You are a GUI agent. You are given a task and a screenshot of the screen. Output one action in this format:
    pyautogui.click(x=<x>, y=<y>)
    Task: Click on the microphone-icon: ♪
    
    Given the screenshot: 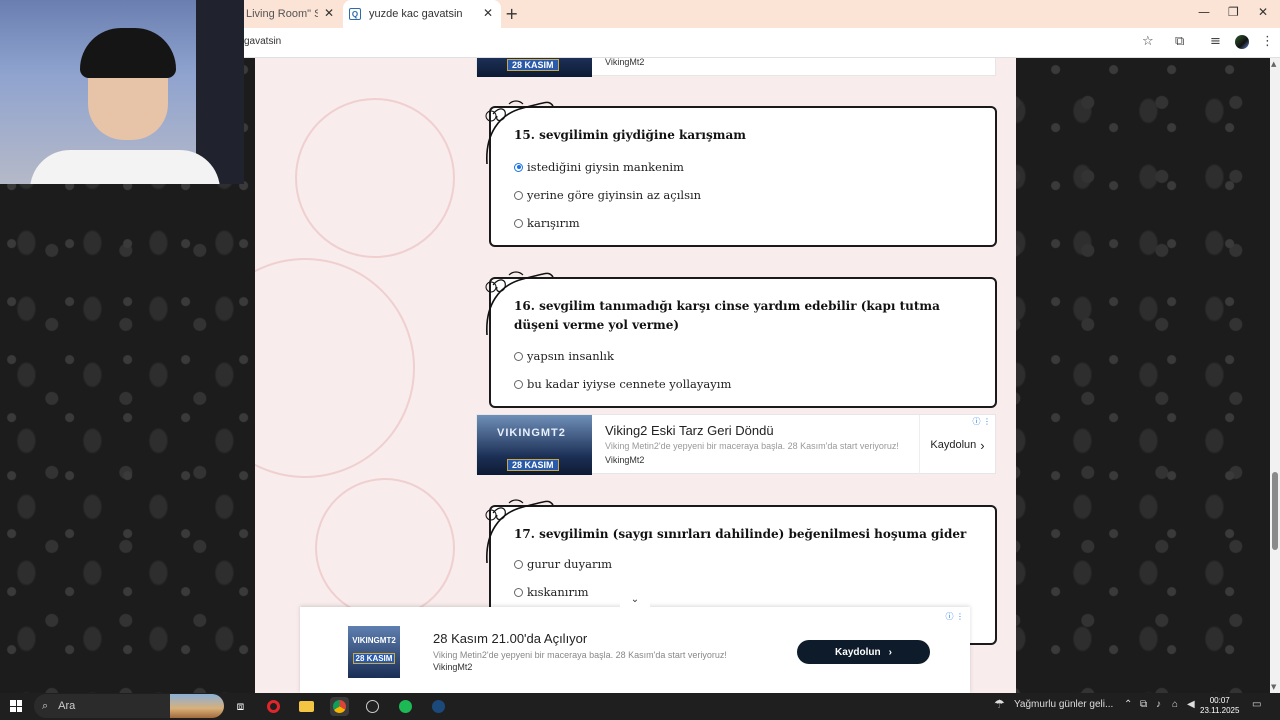 What is the action you would take?
    pyautogui.click(x=1158, y=704)
    